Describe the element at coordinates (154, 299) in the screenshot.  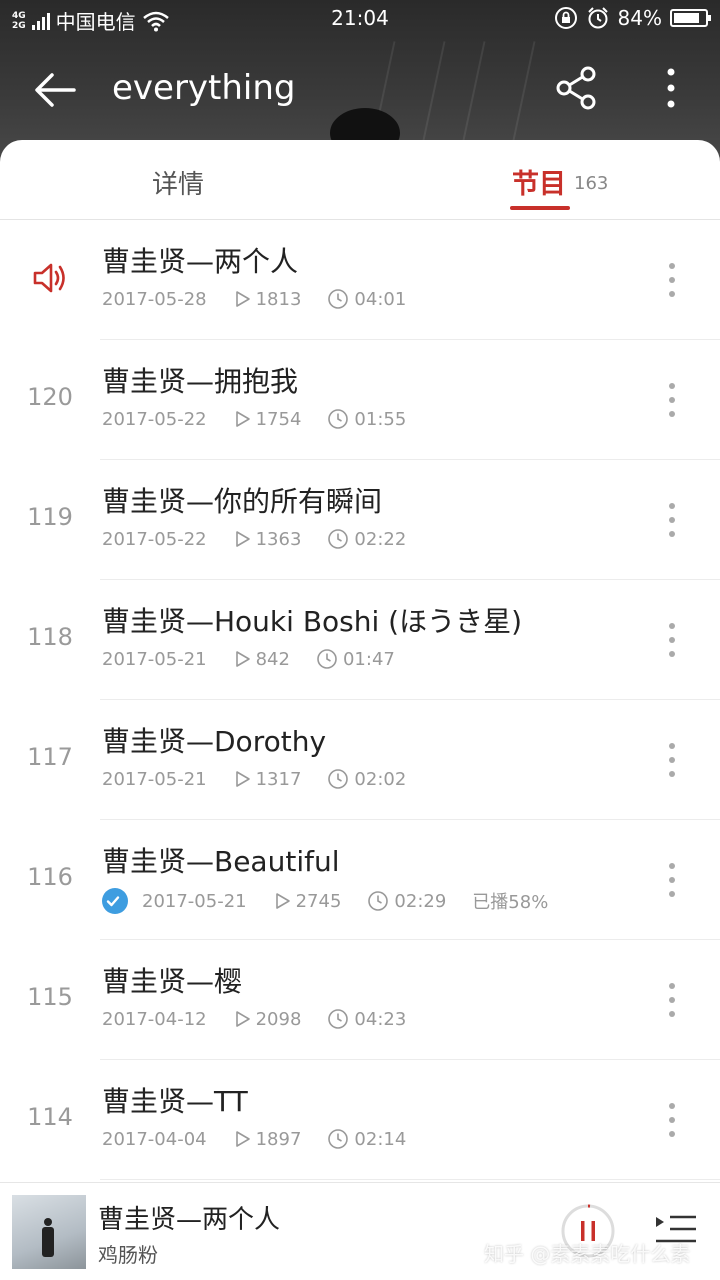
I see `episode-date: 2017-05-28` at that location.